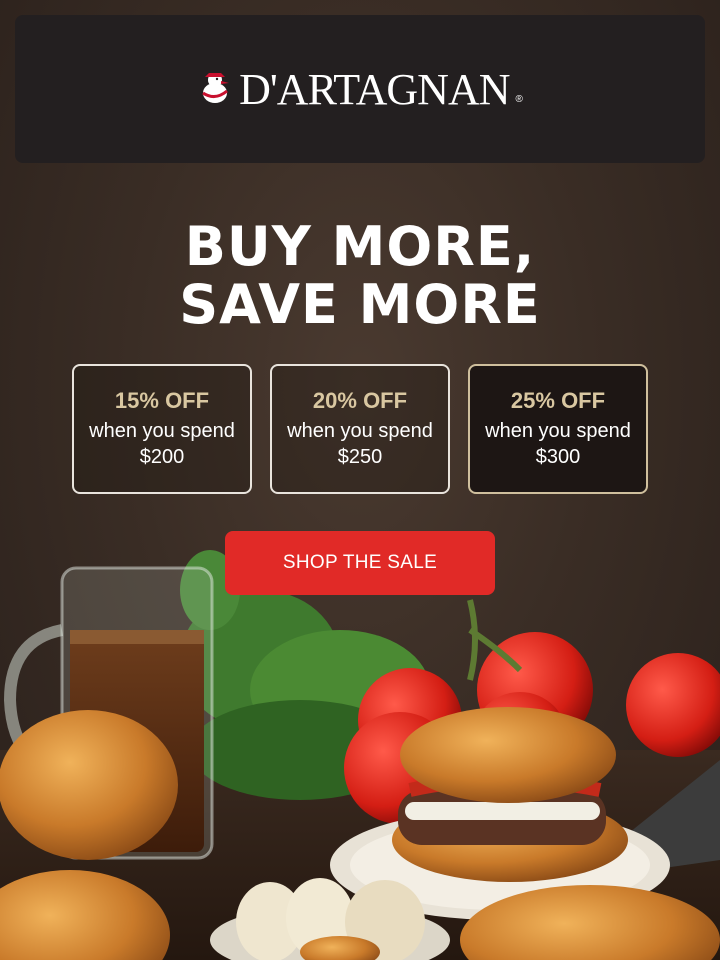 This screenshot has width=720, height=960. Describe the element at coordinates (519, 99) in the screenshot. I see `registered-mark: ®` at that location.